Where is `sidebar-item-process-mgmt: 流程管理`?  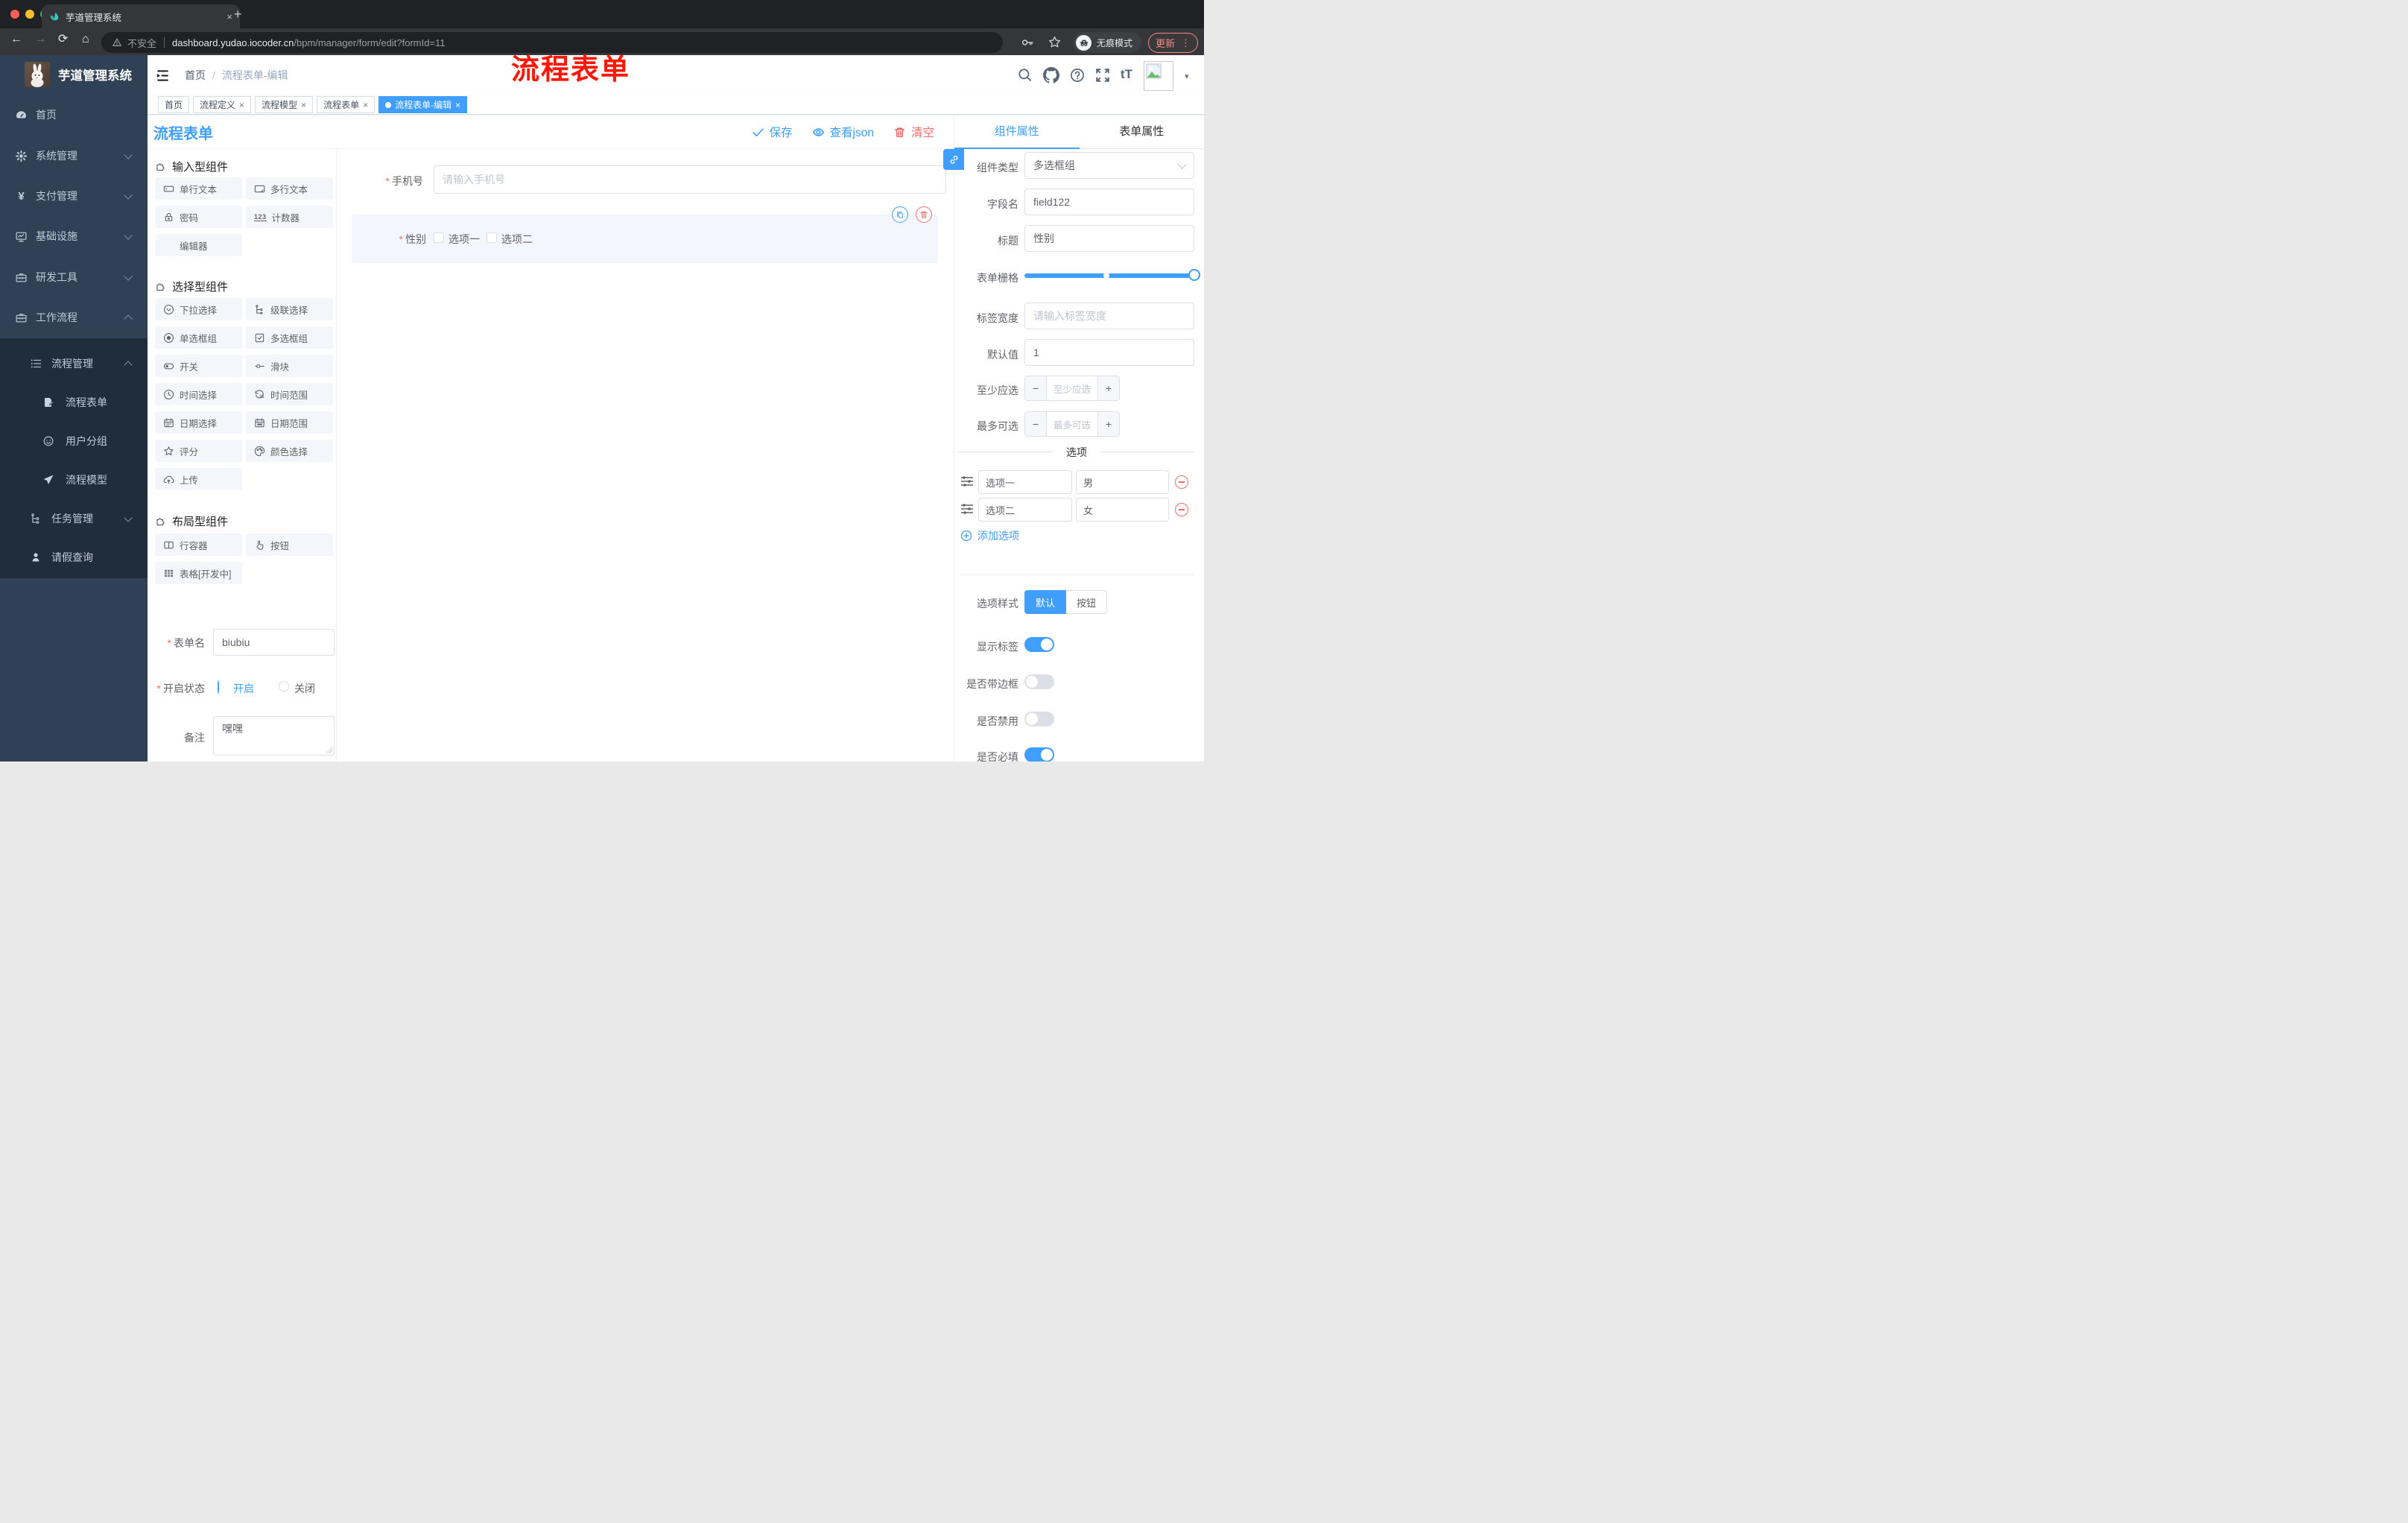
sidebar-item-process-mgmt: 流程管理 is located at coordinates (74, 363).